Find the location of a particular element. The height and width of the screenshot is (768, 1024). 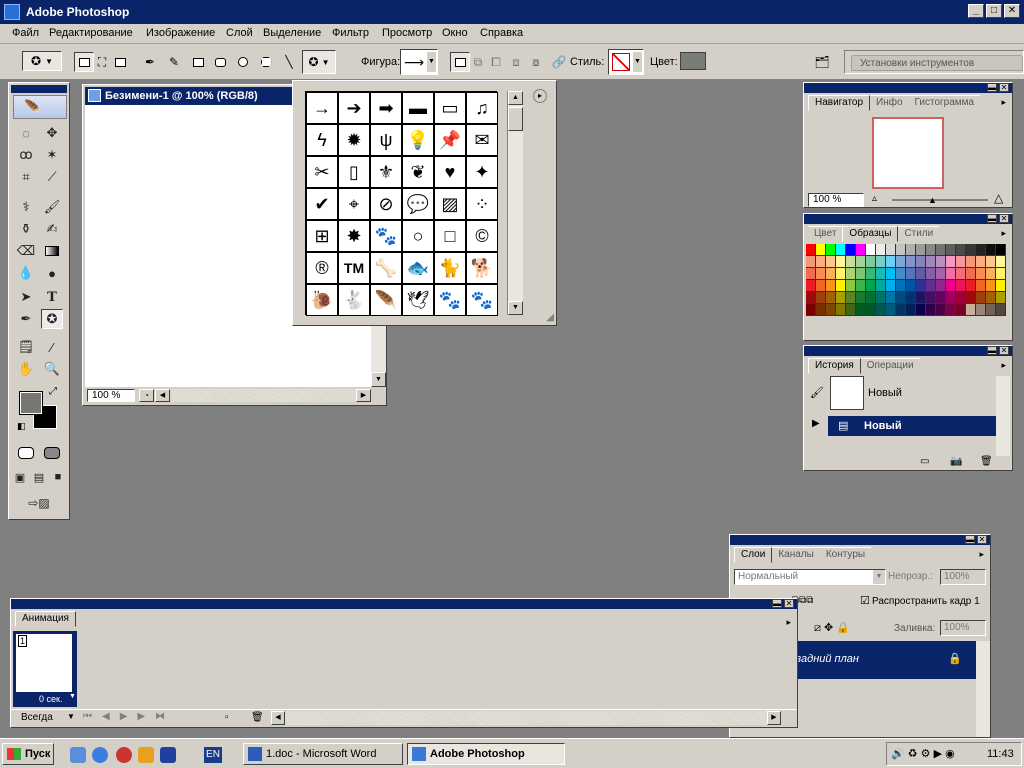

panel-minimize-button: ▬ is located at coordinates (992, 350).